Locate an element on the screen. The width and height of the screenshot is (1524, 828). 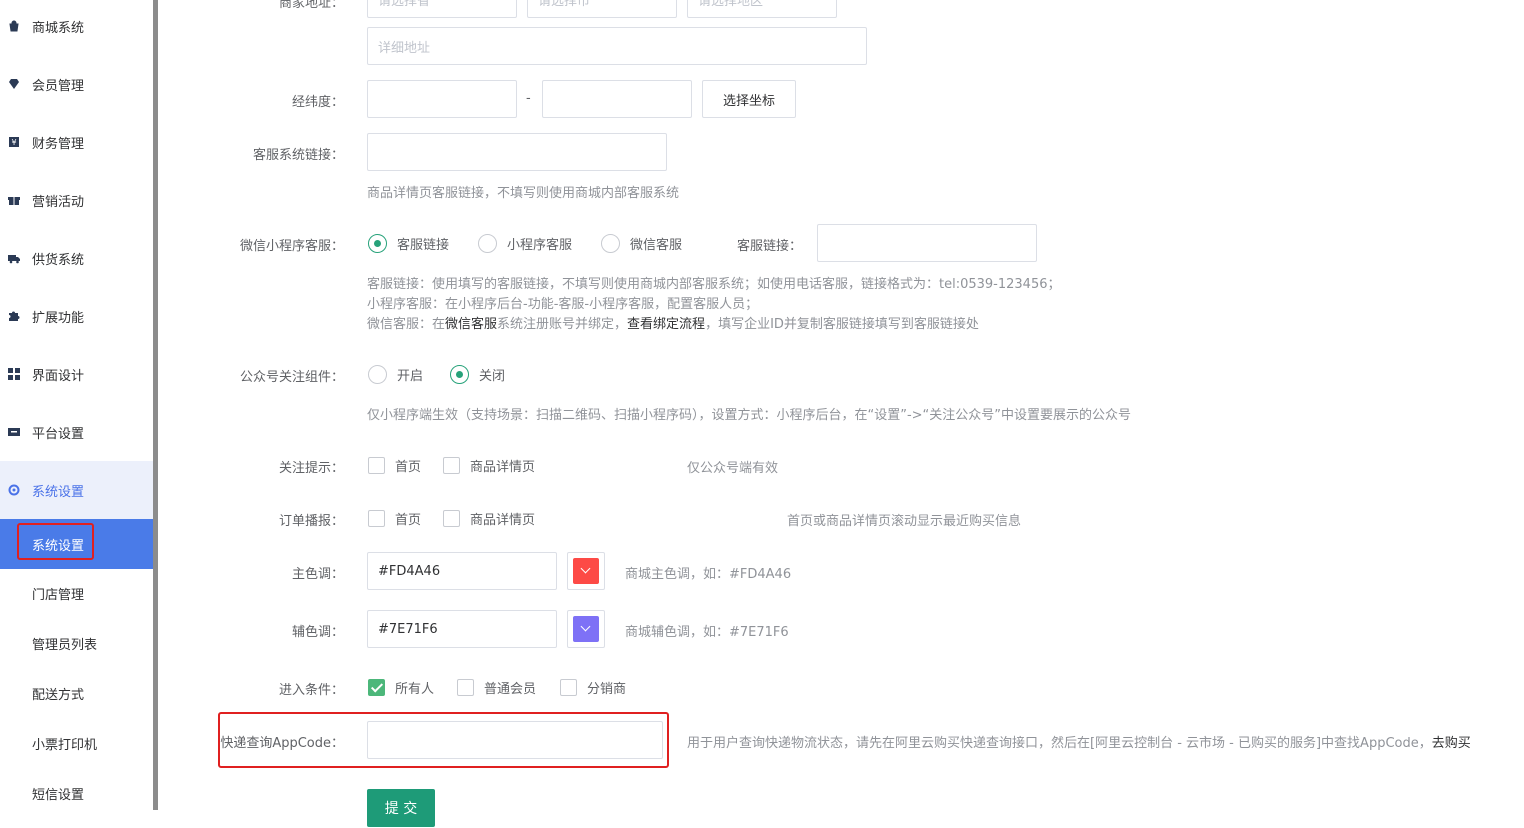
follow-tip-hint: 仅公众号端有效 is located at coordinates (733, 468).